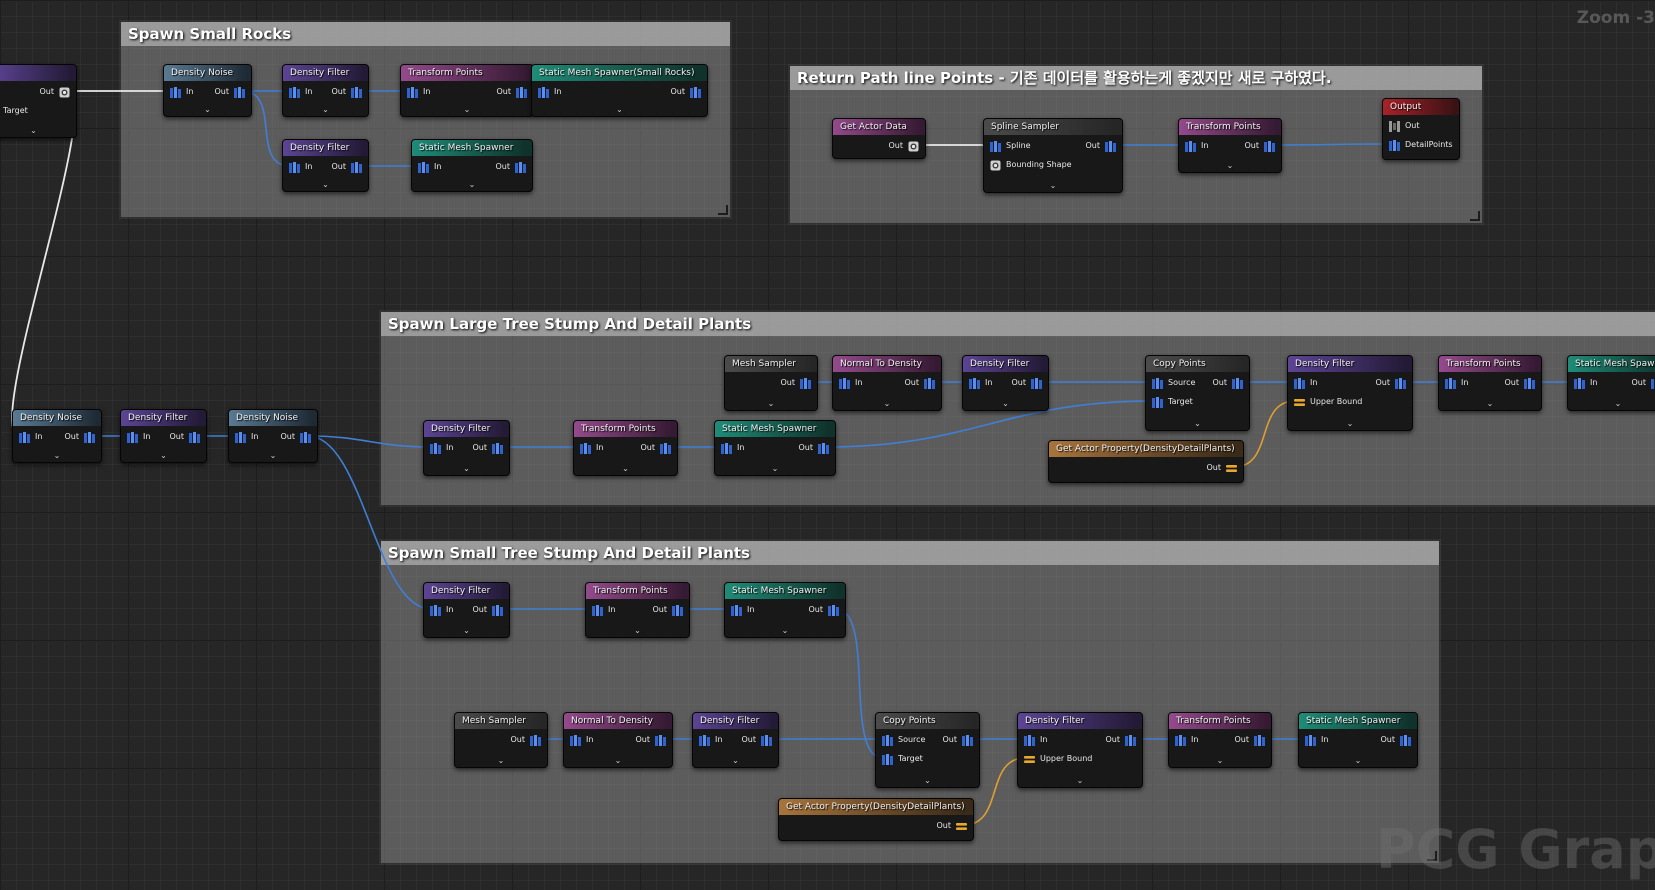  What do you see at coordinates (43, 263) in the screenshot?
I see `wire-actor` at bounding box center [43, 263].